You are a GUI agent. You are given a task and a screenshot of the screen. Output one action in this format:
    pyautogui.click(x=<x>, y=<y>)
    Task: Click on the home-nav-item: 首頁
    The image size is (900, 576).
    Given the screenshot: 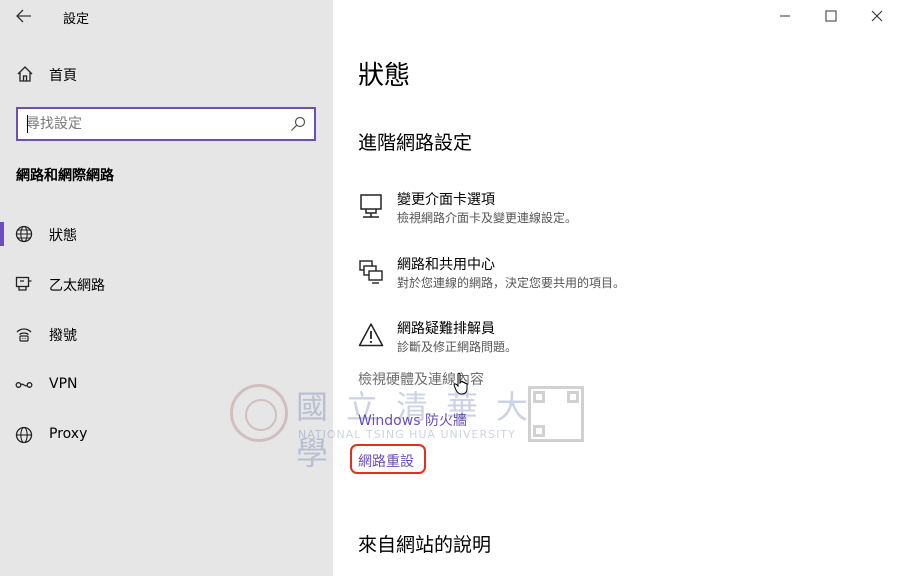 What is the action you would take?
    pyautogui.click(x=166, y=74)
    